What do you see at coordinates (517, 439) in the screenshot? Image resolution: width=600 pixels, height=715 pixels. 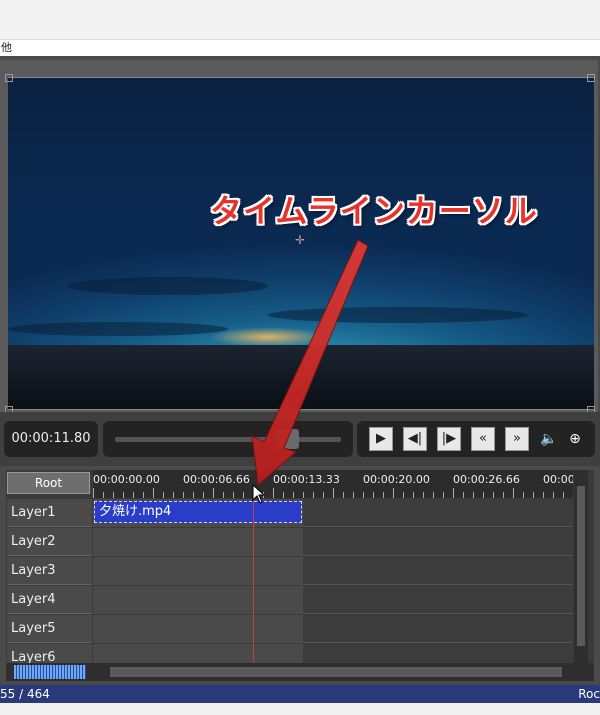 I see `fast-forward-icon: »` at bounding box center [517, 439].